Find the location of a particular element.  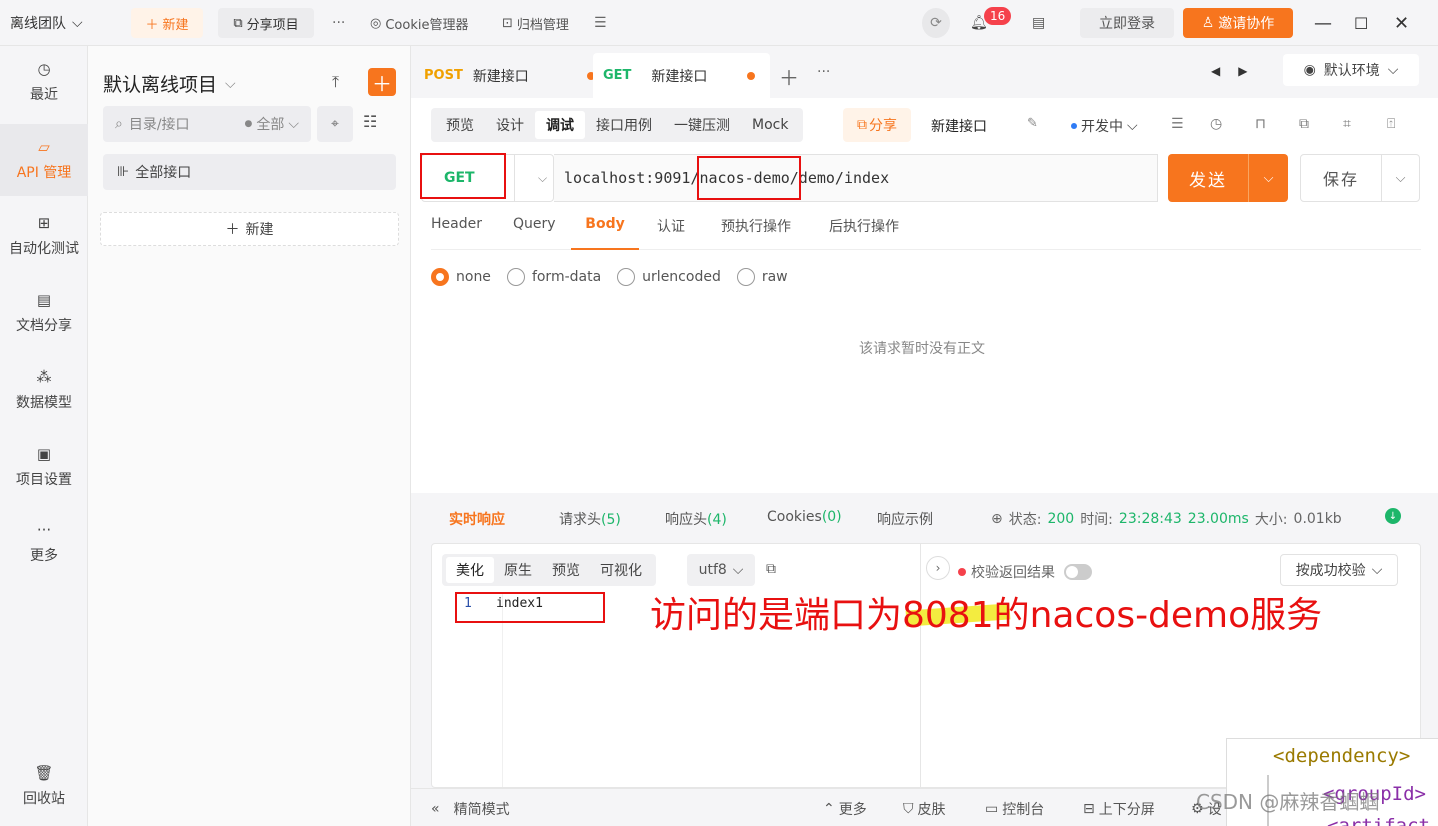

annotation-text: 访问的是端口为8081的nacos-demo服务 is located at coordinates (986, 615).